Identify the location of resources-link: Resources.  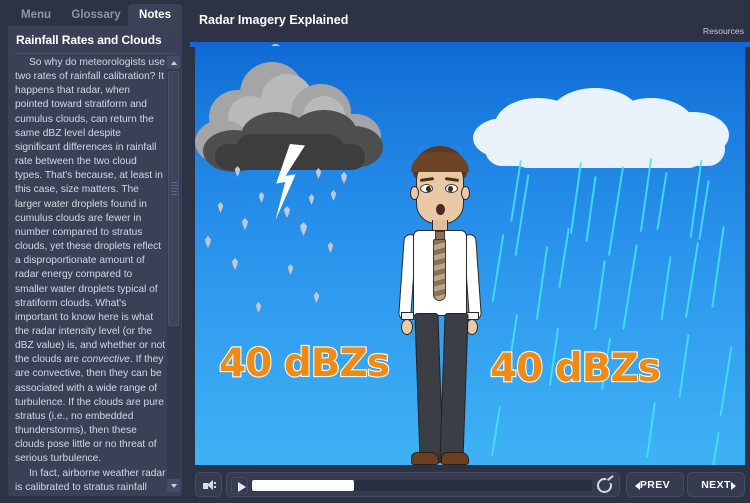
(723, 31).